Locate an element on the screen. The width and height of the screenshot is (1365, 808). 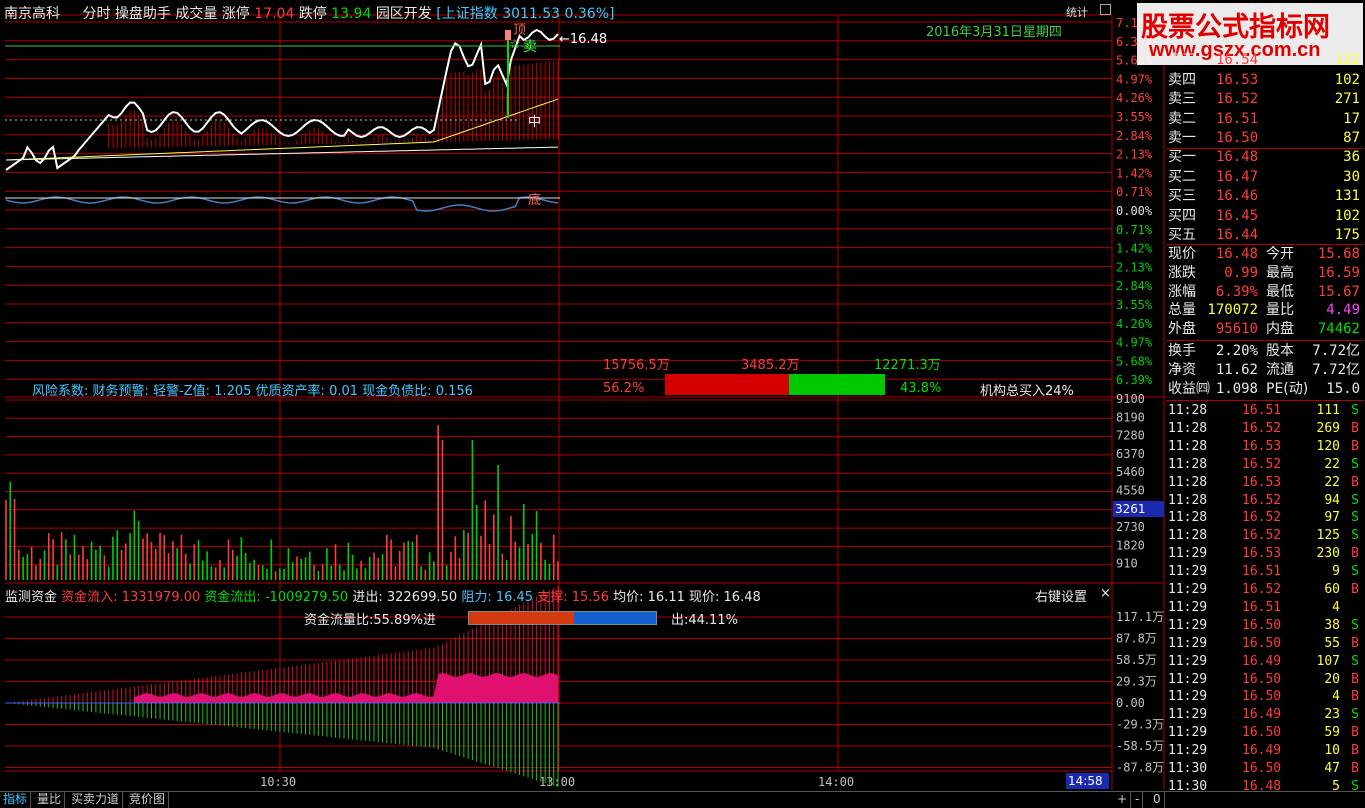
avg-value: 16.11 is located at coordinates (666, 597).